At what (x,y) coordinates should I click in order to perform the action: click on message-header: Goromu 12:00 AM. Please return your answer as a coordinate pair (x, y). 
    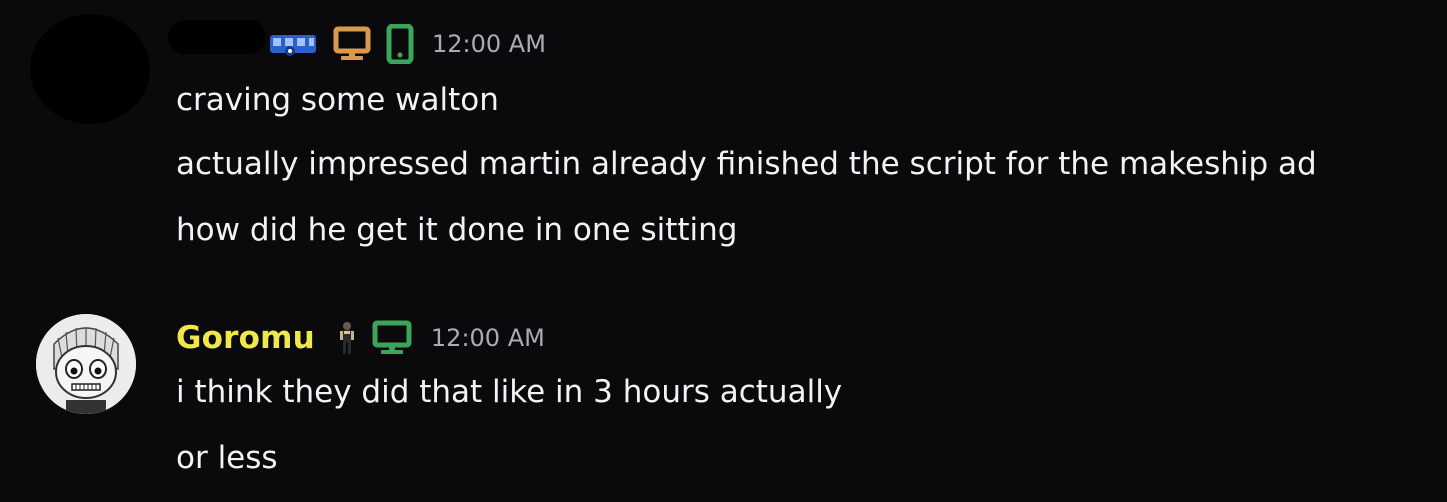
    Looking at the image, I should click on (360, 338).